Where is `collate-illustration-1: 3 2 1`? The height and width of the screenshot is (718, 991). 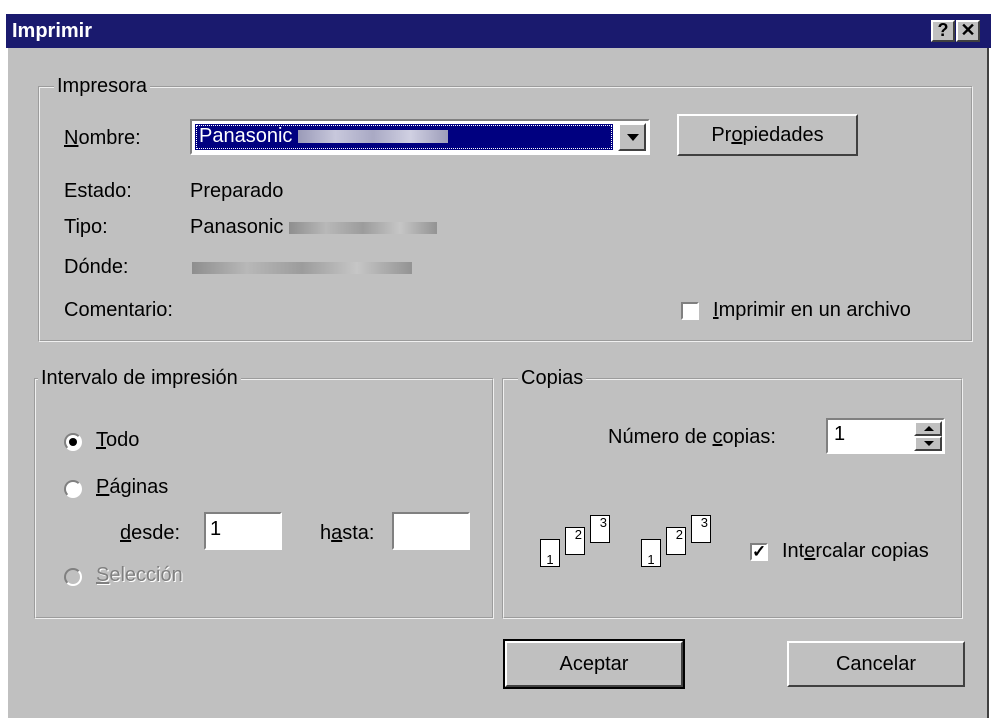 collate-illustration-1: 3 2 1 is located at coordinates (572, 552).